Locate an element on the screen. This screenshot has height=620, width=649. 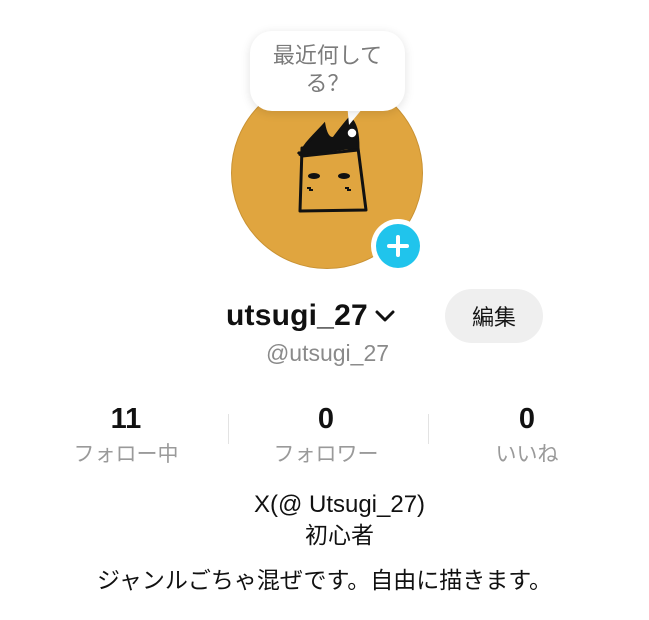
followers-count: 0 is located at coordinates (326, 419).